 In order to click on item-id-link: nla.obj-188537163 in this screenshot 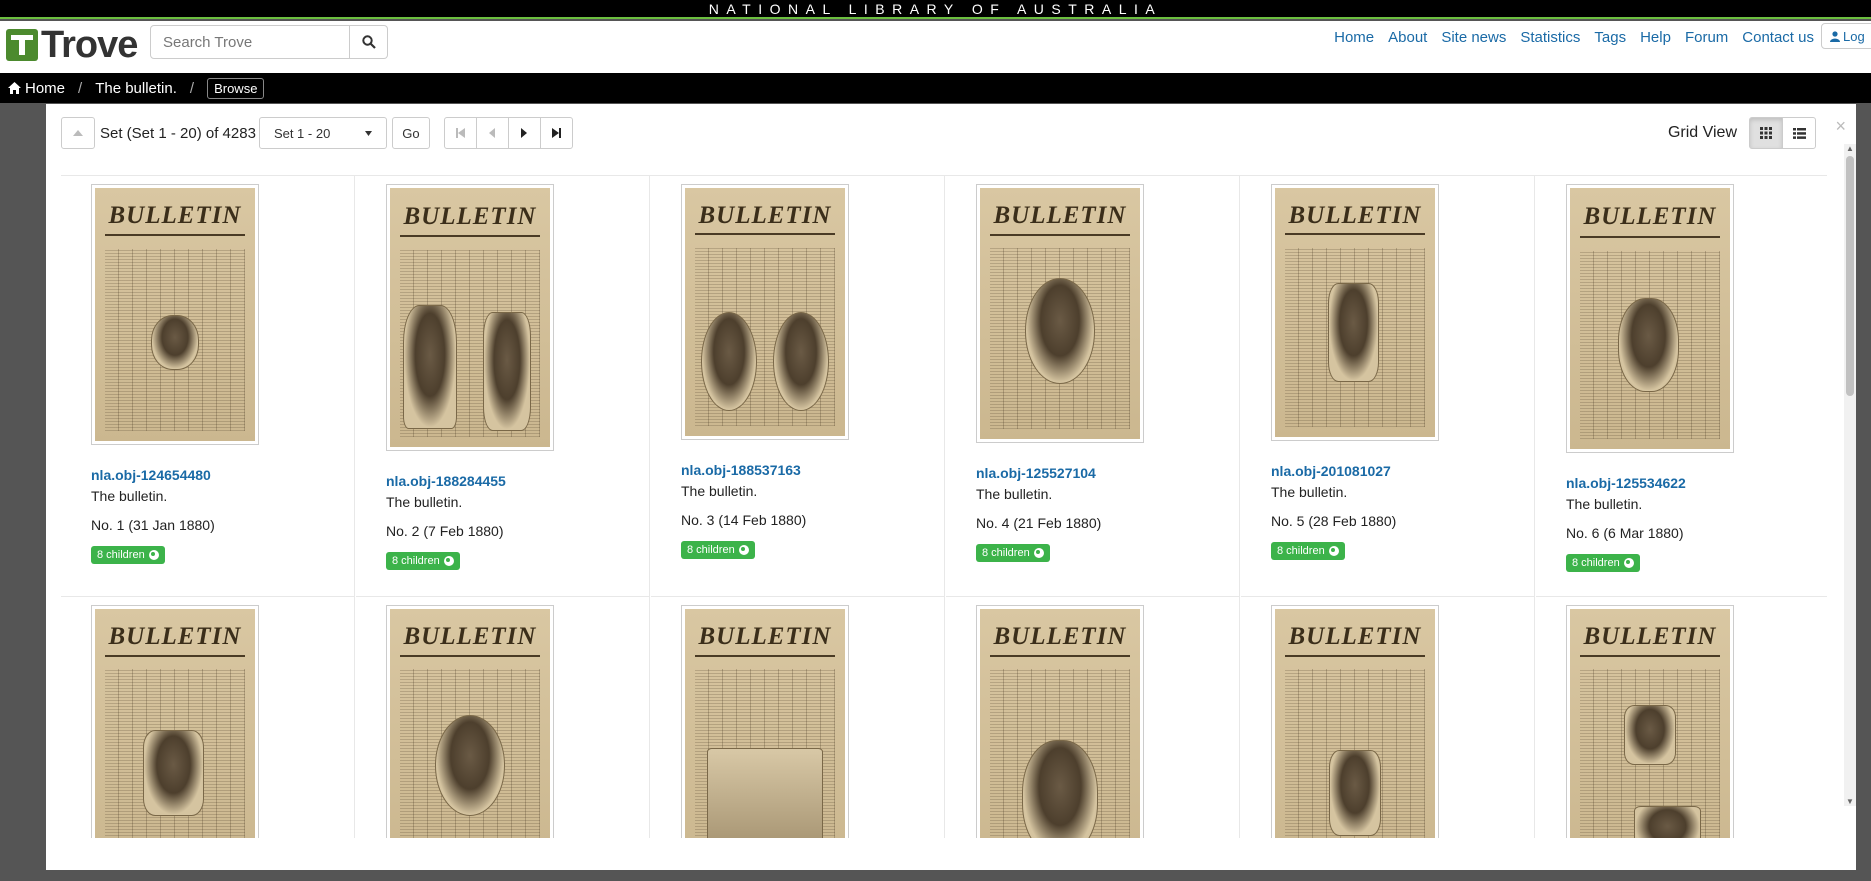, I will do `click(741, 470)`.